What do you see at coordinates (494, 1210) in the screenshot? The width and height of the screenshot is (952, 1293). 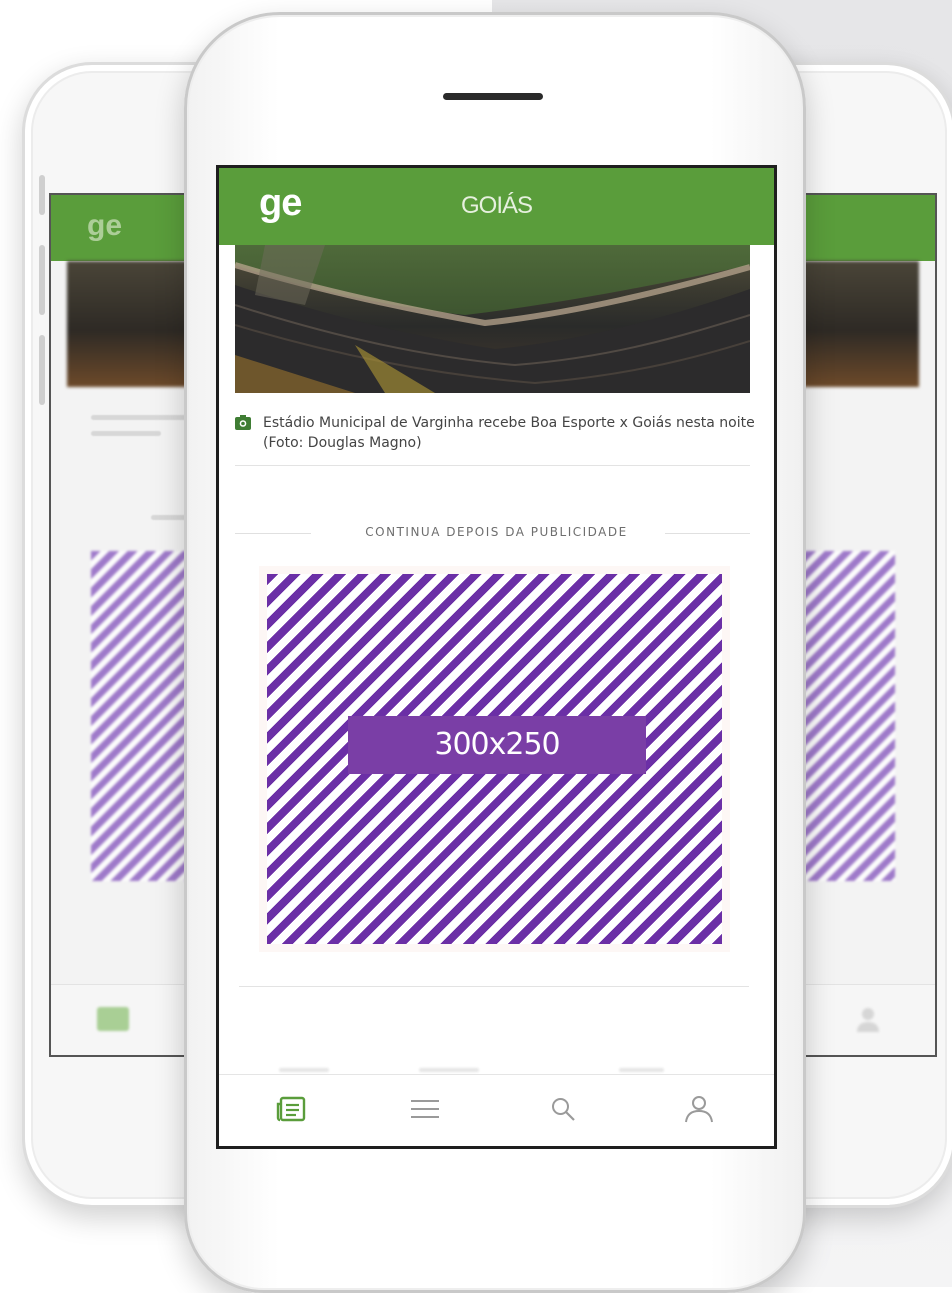 I see `phone-chin` at bounding box center [494, 1210].